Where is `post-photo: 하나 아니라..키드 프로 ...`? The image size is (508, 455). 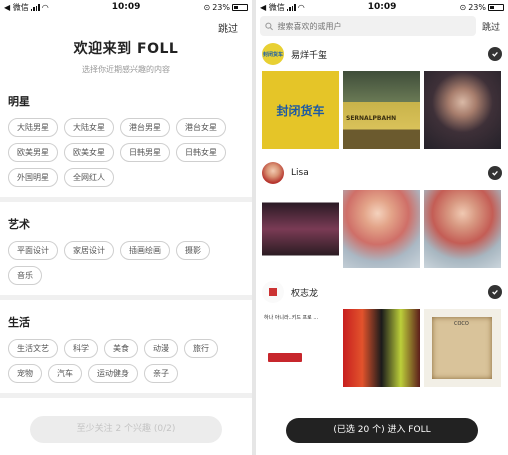
post-photo: 하나 아니라..키드 프로 ... is located at coordinates (300, 348).